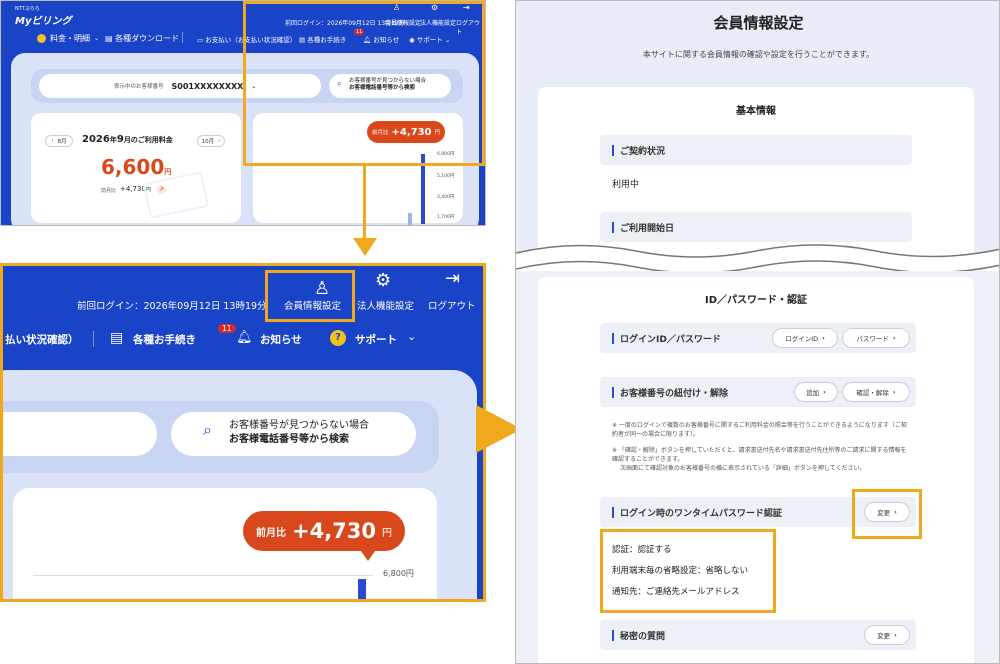  I want to click on logout-icon: ⇥, so click(453, 278).